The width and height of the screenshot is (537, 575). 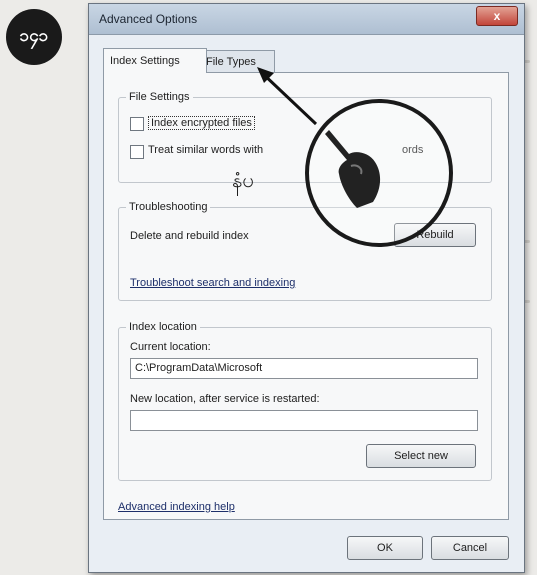 What do you see at coordinates (243, 180) in the screenshot?
I see `annotation-glyph: နံပ` at bounding box center [243, 180].